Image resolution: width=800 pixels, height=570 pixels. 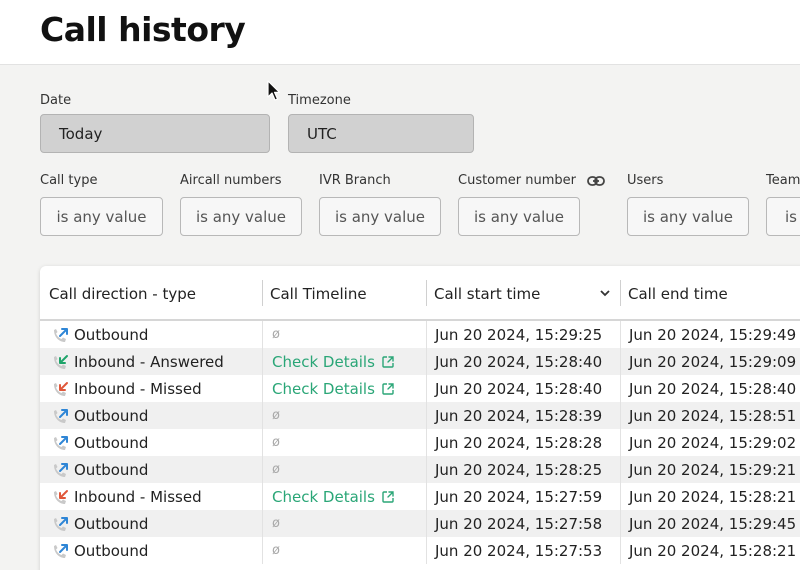 What do you see at coordinates (783, 216) in the screenshot?
I see `team-filter-select: is` at bounding box center [783, 216].